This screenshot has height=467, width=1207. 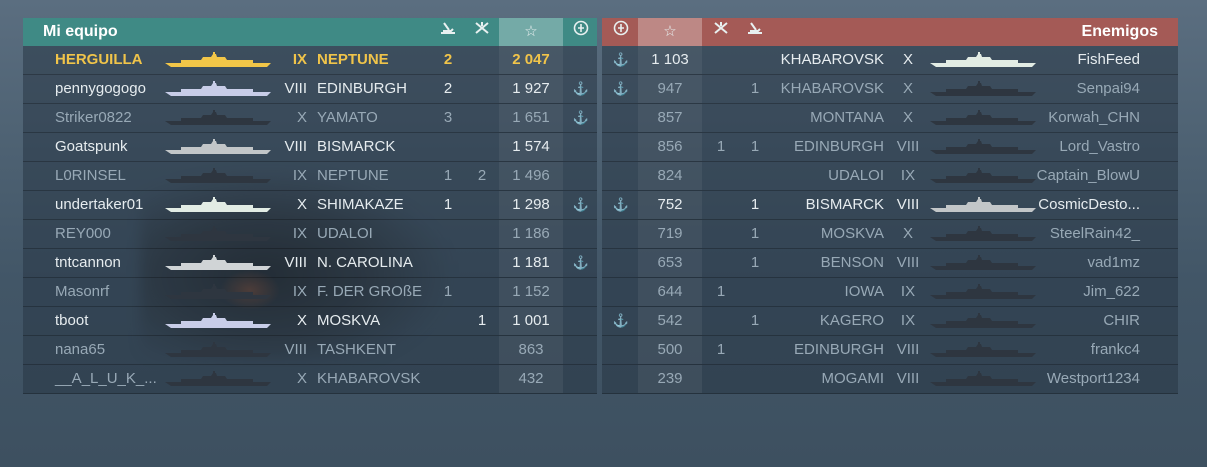 I want to click on team-player-row: Goatspunk VIII BISMARCK 1 574, so click(x=310, y=147).